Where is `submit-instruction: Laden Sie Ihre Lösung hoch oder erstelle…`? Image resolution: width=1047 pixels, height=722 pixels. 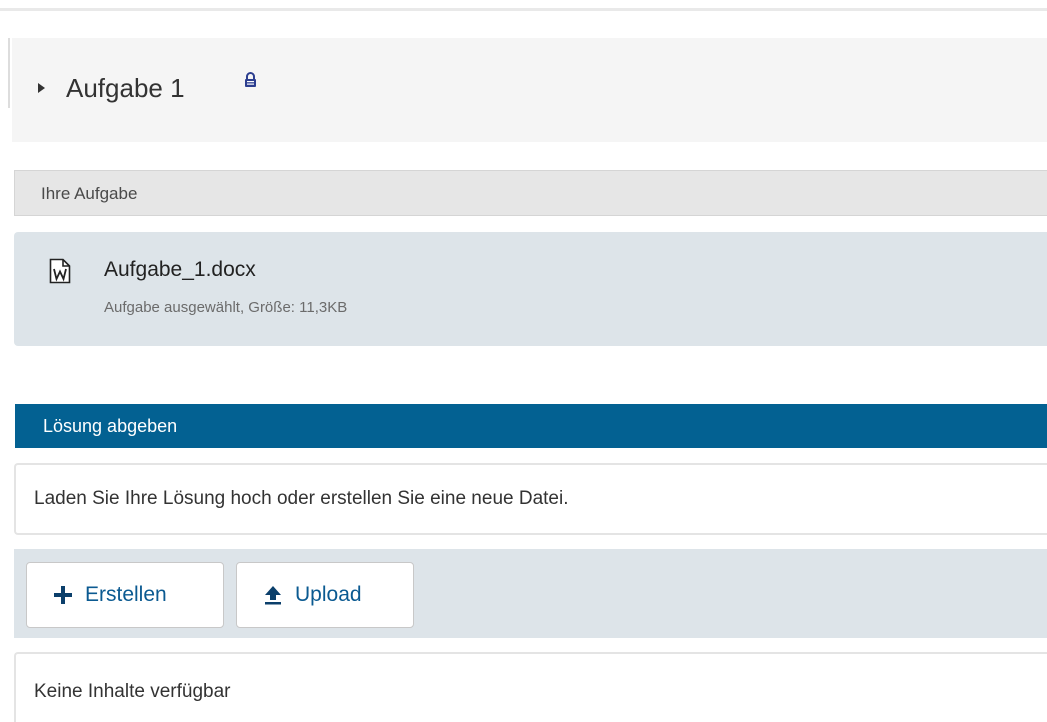 submit-instruction: Laden Sie Ihre Lösung hoch oder erstelle… is located at coordinates (301, 498).